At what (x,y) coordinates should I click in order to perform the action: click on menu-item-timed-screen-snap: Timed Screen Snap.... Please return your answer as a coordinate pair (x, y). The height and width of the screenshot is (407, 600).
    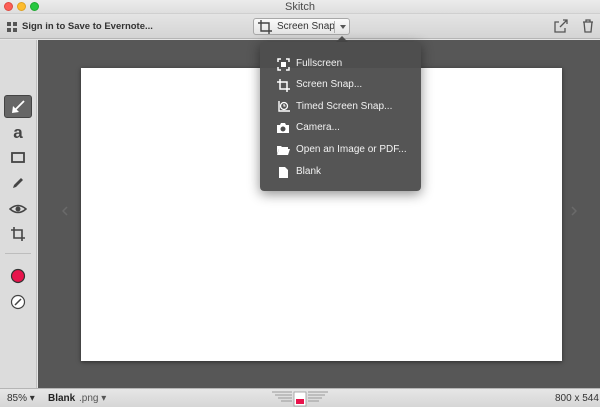
    Looking at the image, I should click on (340, 107).